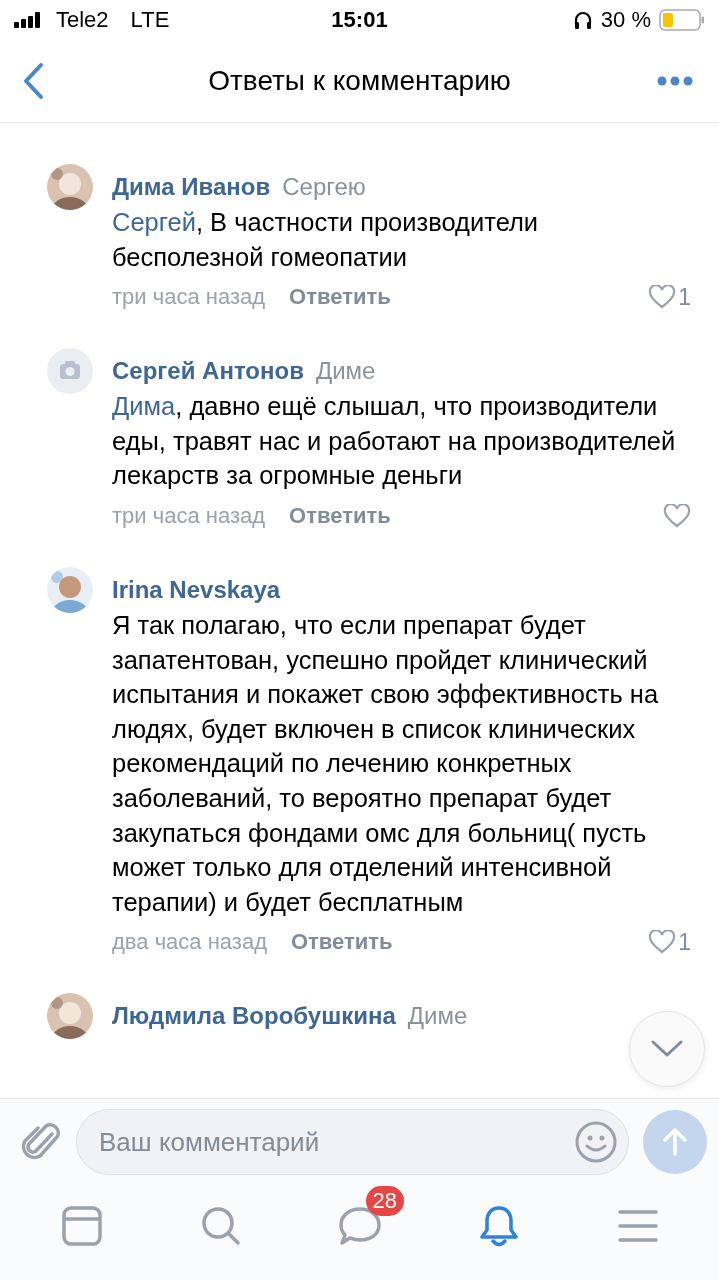 The image size is (719, 1280). Describe the element at coordinates (82, 20) in the screenshot. I see `carrier-name: Tele2` at that location.